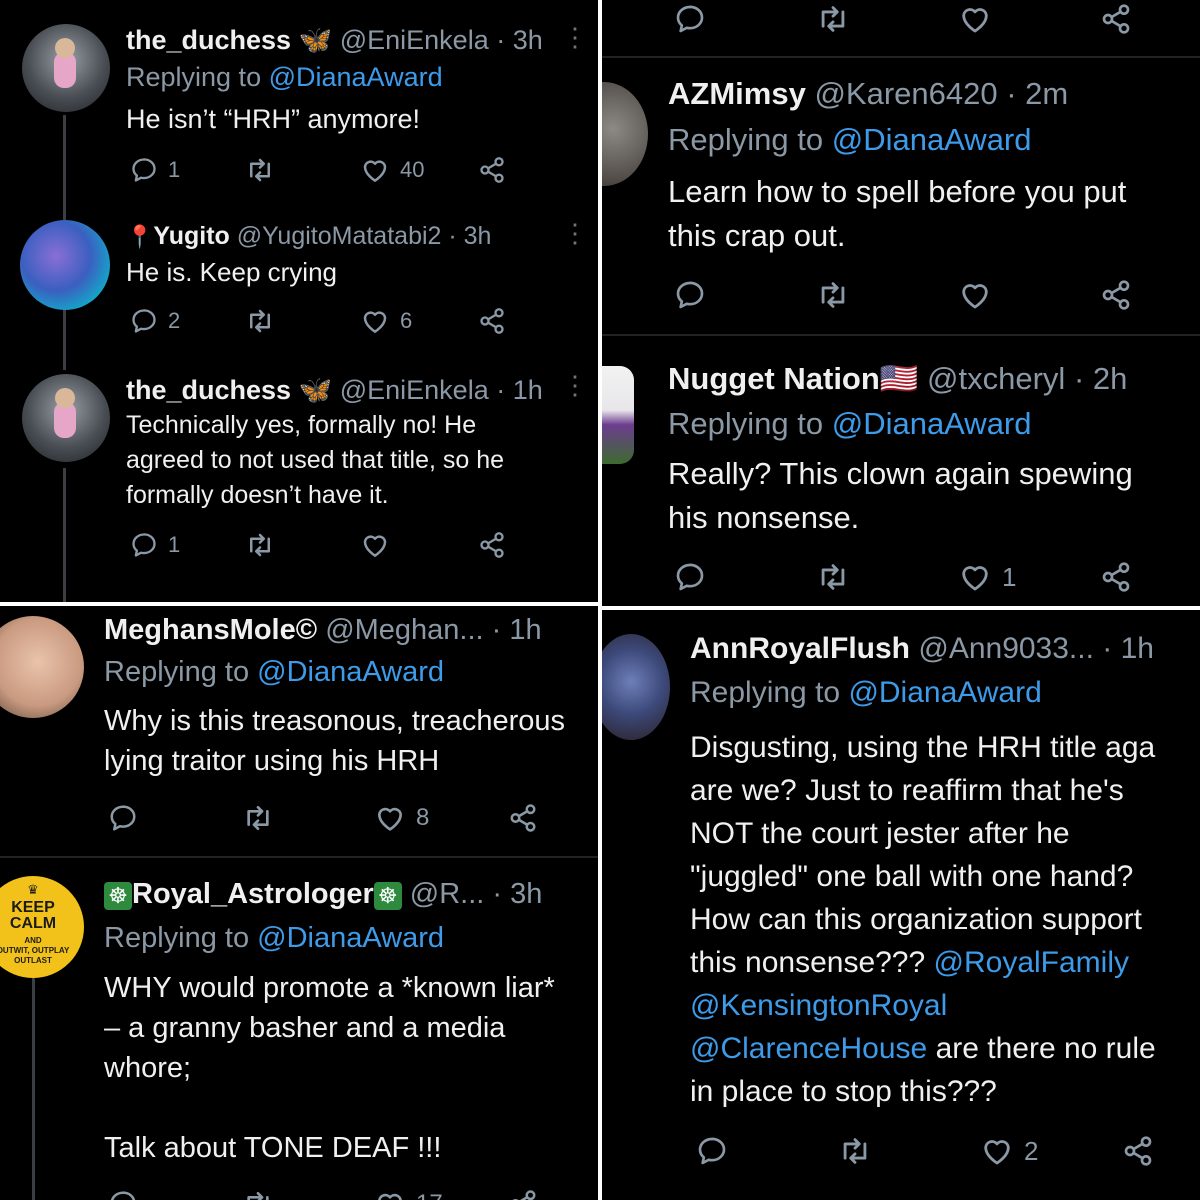 This screenshot has width=1200, height=1200. I want to click on reply-button: 2, so click(187, 321).